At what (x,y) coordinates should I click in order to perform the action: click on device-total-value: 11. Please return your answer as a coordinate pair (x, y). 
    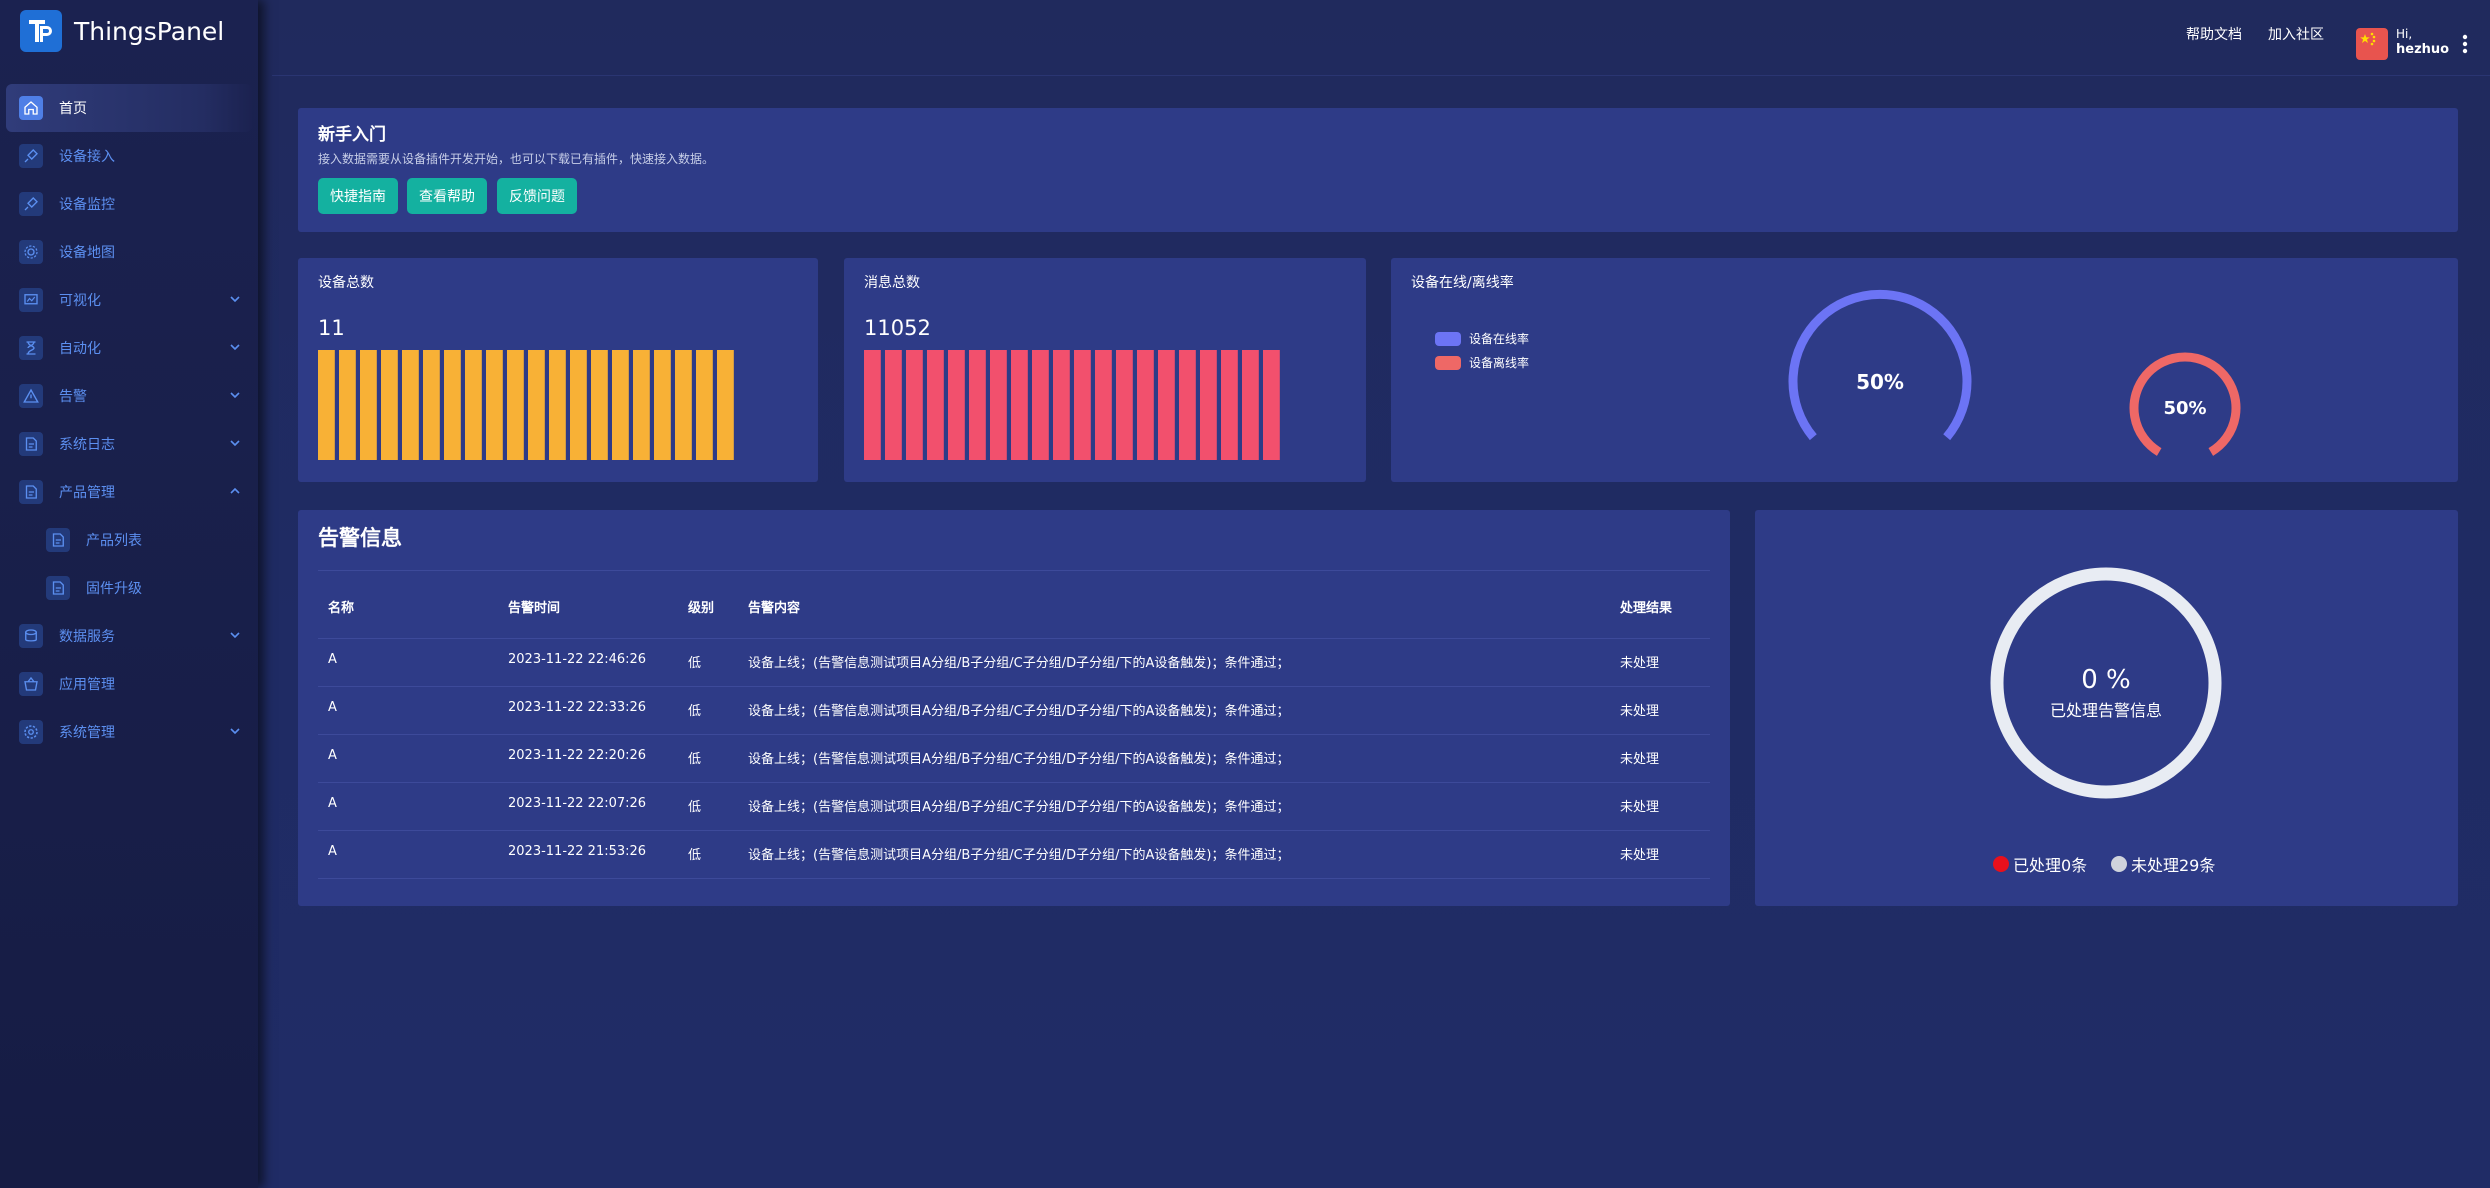
    Looking at the image, I should click on (331, 328).